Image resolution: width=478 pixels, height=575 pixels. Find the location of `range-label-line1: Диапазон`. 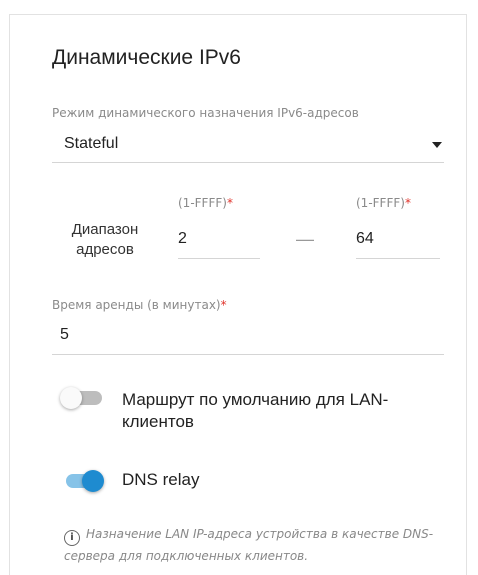

range-label-line1: Диапазон is located at coordinates (105, 229).